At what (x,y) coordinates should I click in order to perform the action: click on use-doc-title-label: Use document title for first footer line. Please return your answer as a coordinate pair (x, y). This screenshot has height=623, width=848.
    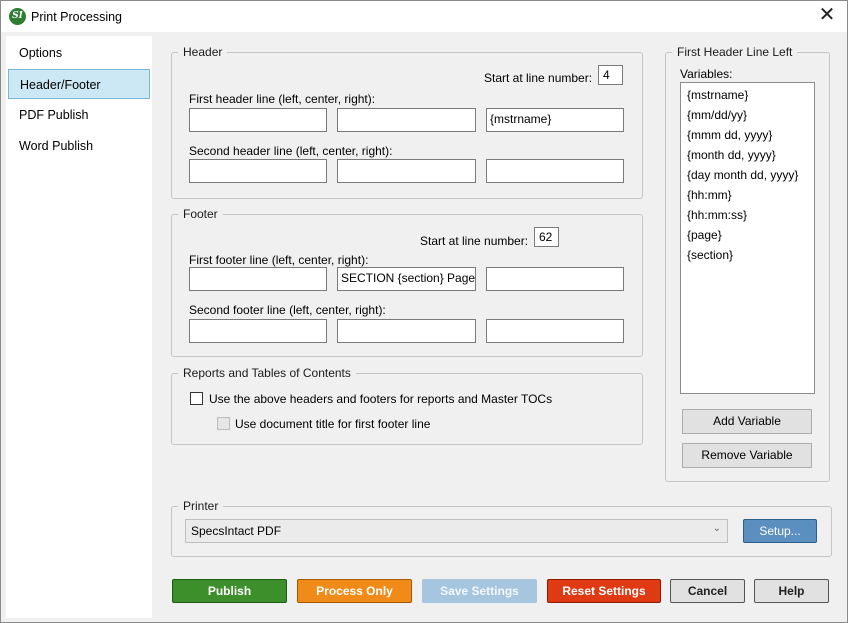
    Looking at the image, I should click on (333, 424).